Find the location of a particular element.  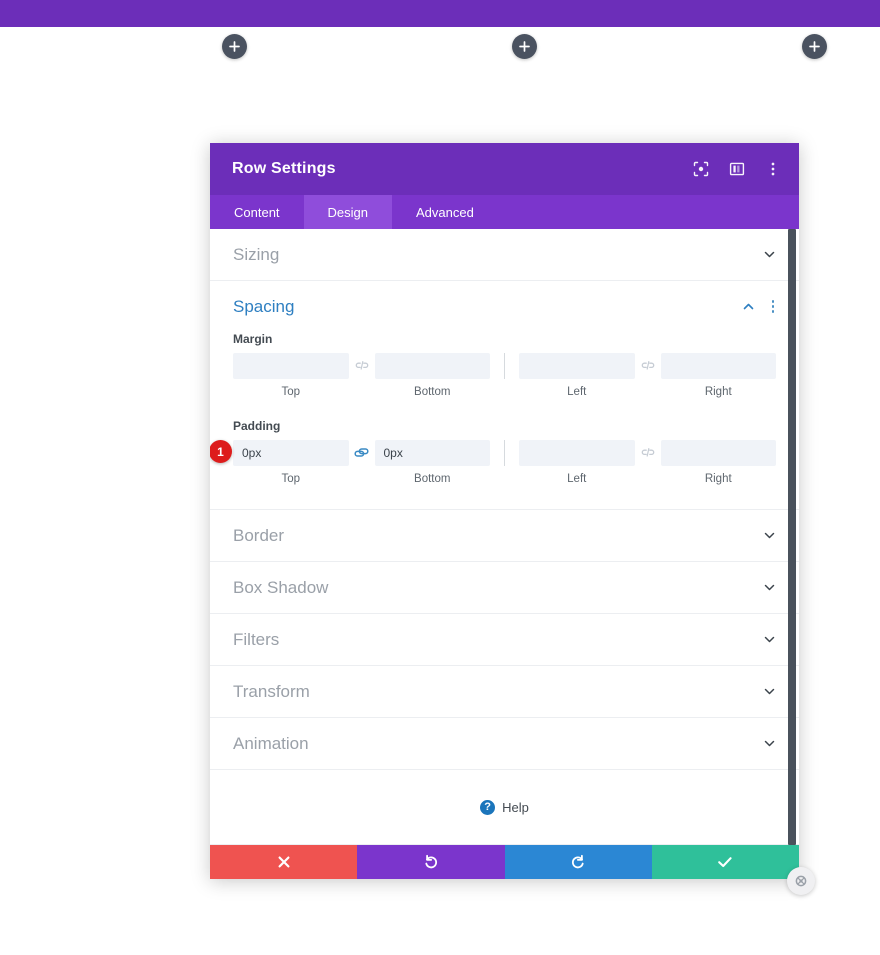

add-section-right-button is located at coordinates (814, 46).